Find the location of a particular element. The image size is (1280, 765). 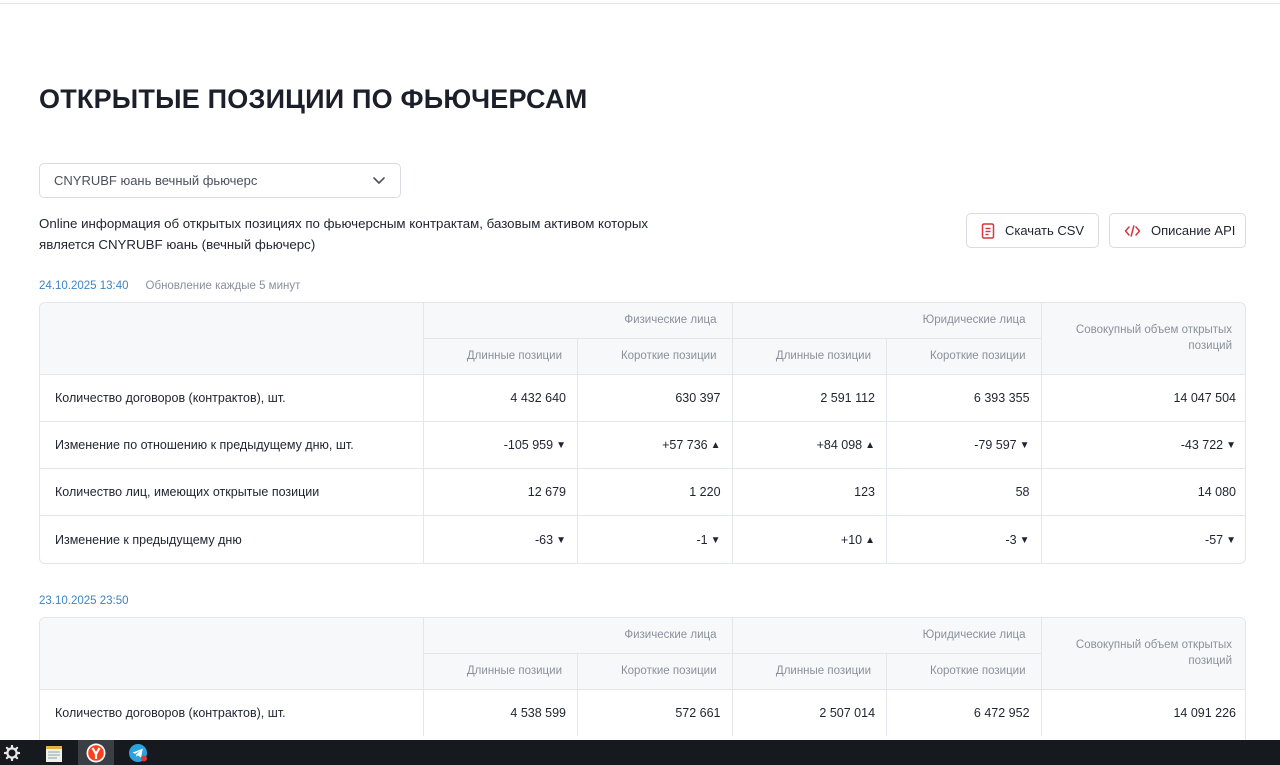

cell-value: +57 736 is located at coordinates (685, 444).